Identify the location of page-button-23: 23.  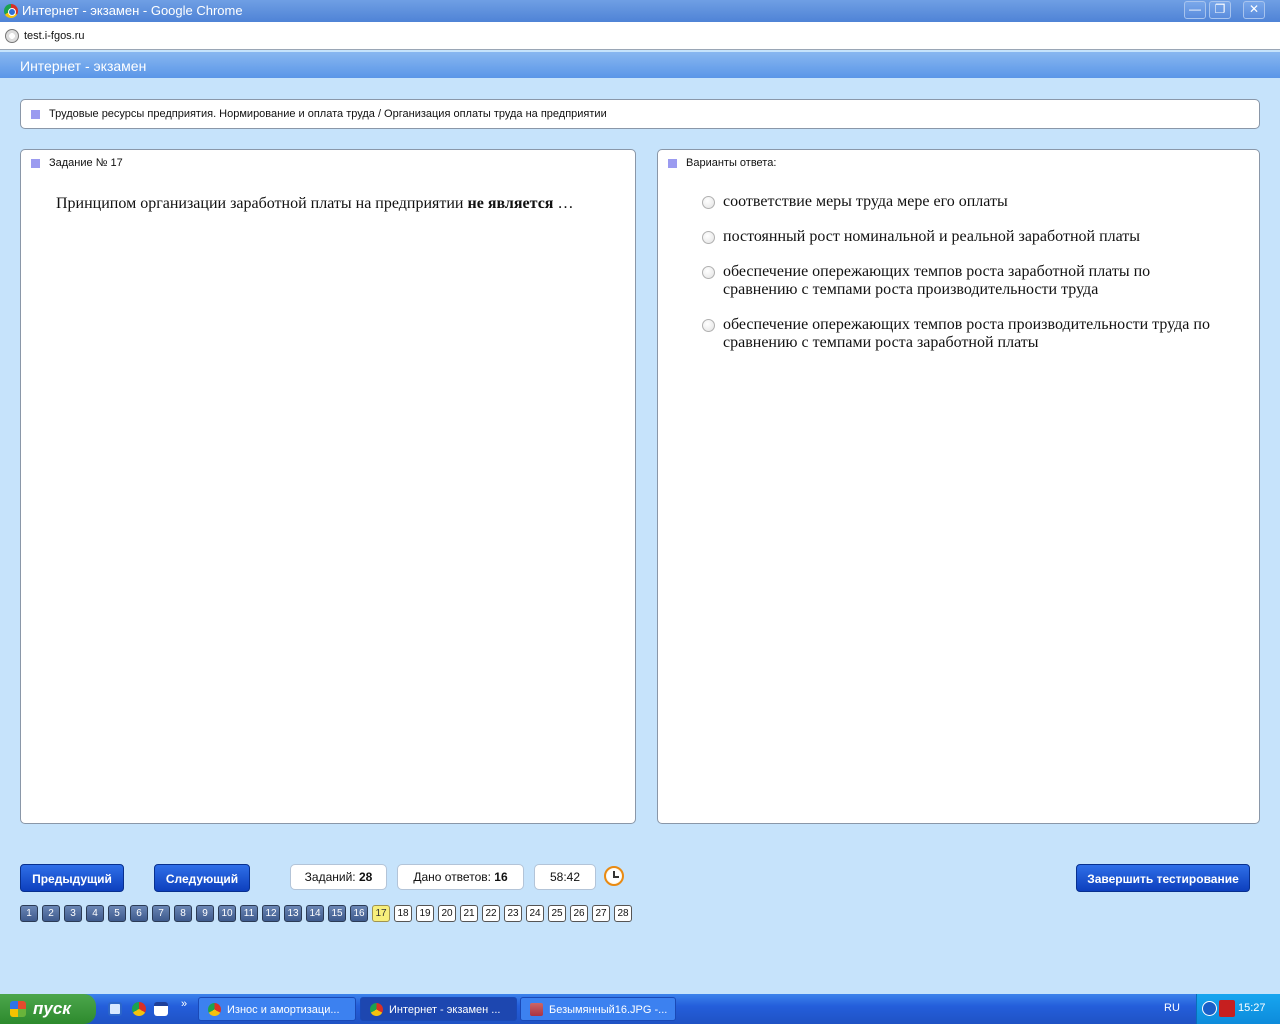
(513, 913).